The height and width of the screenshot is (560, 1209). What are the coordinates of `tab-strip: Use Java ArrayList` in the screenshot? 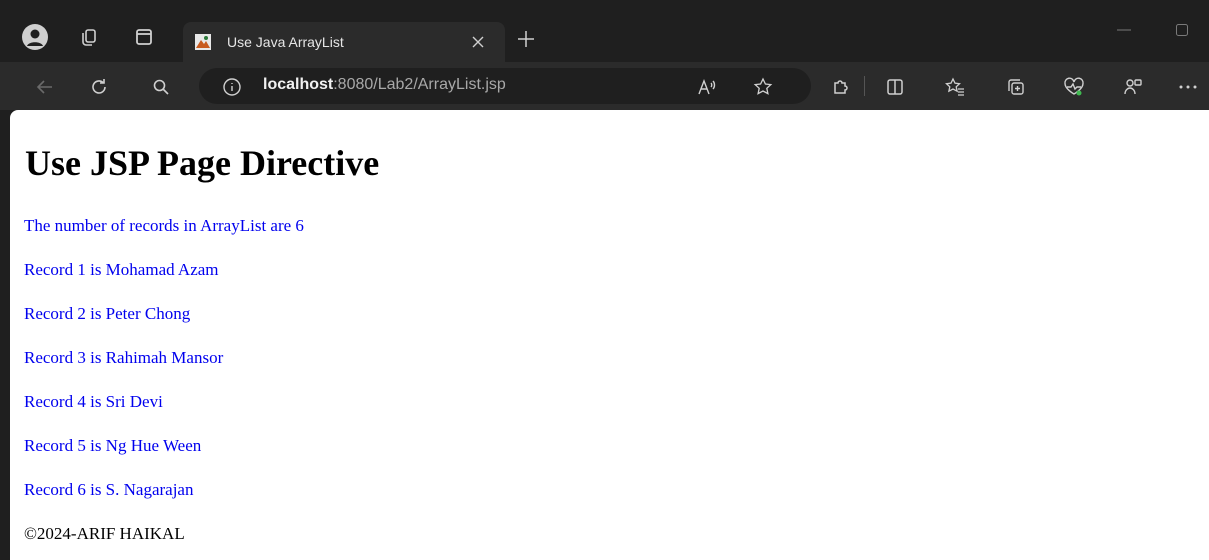 It's located at (604, 31).